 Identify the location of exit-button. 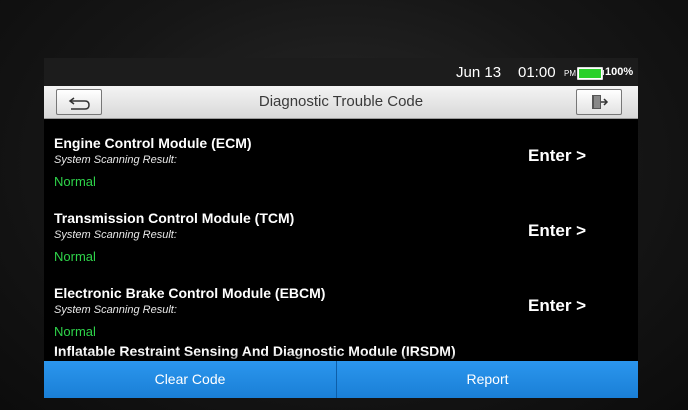
(599, 102).